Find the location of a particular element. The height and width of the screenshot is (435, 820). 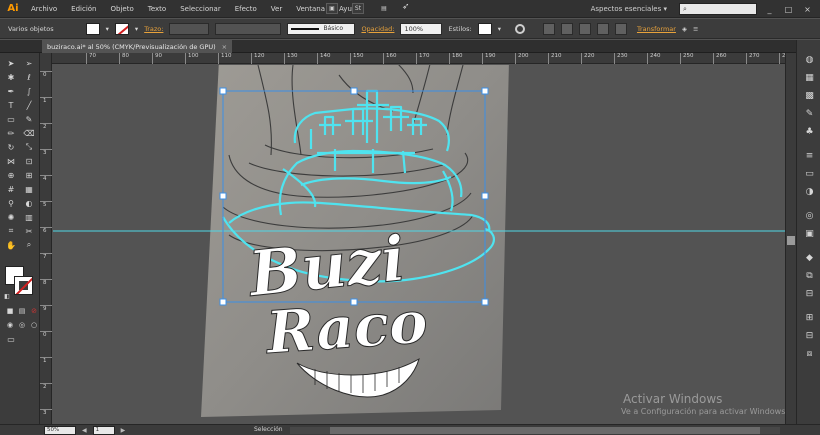

workspace-switcher: Aspectos esenciales ▾ is located at coordinates (629, 9).